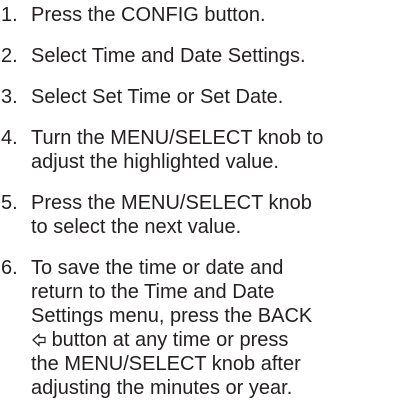 The height and width of the screenshot is (417, 402). What do you see at coordinates (166, 364) in the screenshot?
I see `step-text-line: the MENU/SELECT knob after` at bounding box center [166, 364].